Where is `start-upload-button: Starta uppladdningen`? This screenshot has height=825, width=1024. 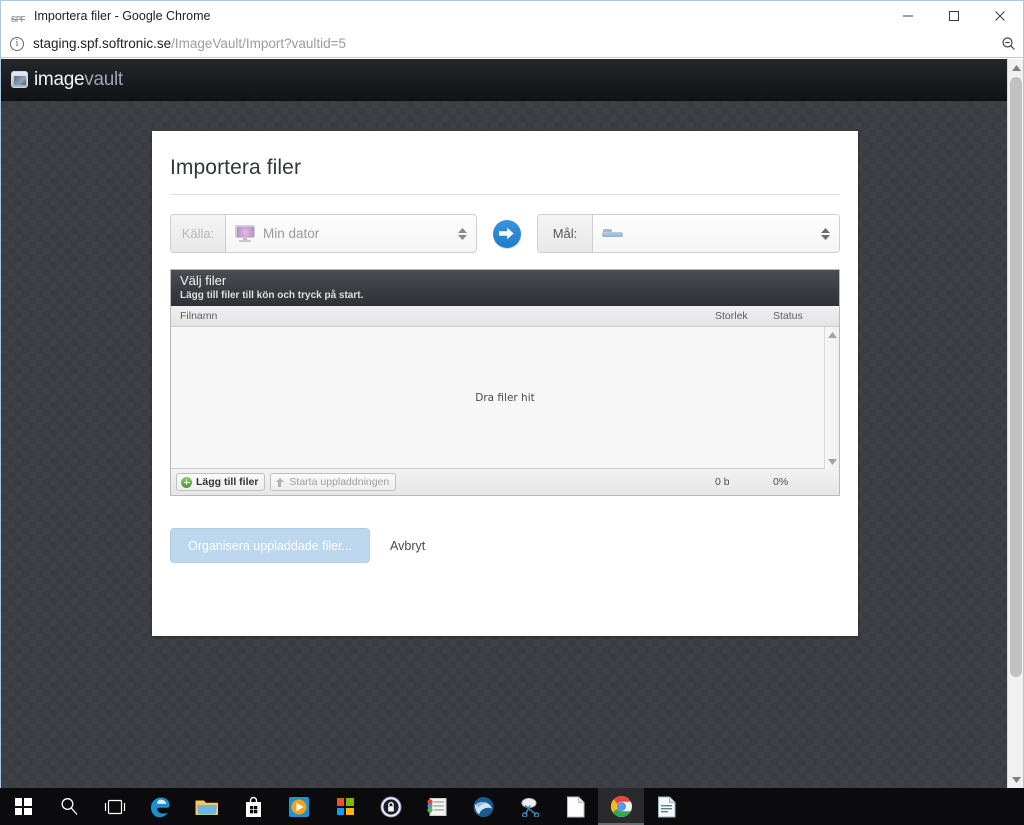
start-upload-button: Starta uppladdningen is located at coordinates (333, 482).